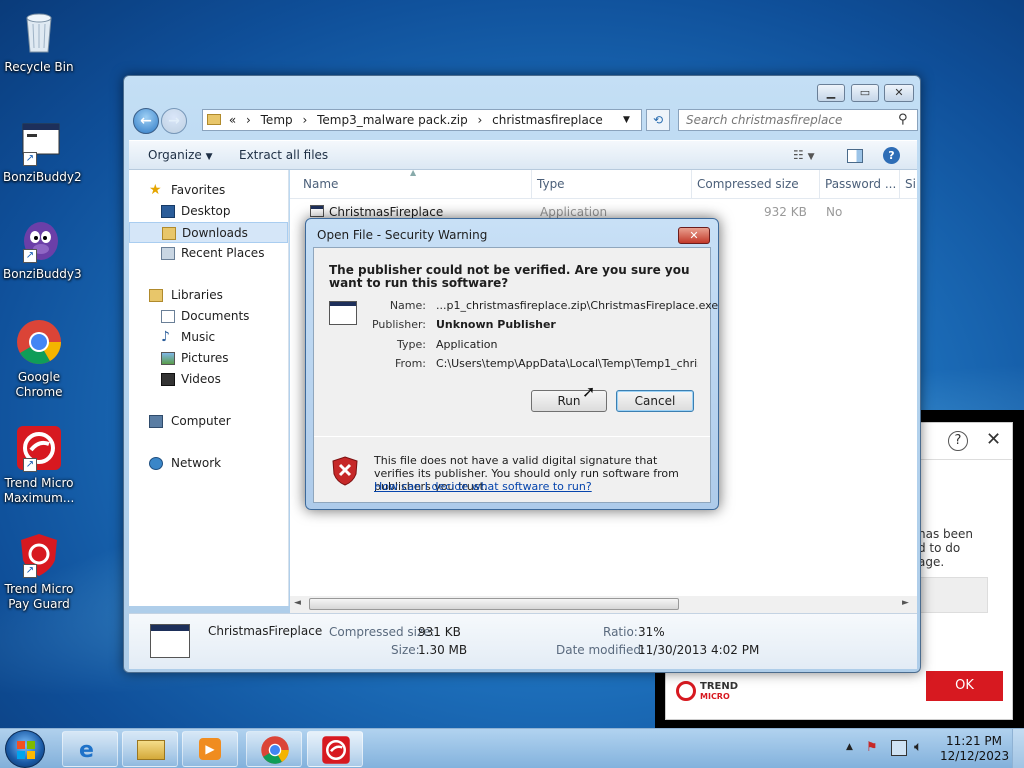 The image size is (1024, 768). Describe the element at coordinates (197, 295) in the screenshot. I see `nav-label: Libraries` at that location.